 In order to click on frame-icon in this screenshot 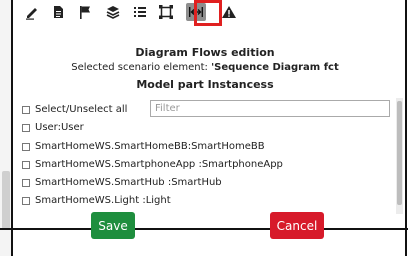, I will do `click(166, 12)`.